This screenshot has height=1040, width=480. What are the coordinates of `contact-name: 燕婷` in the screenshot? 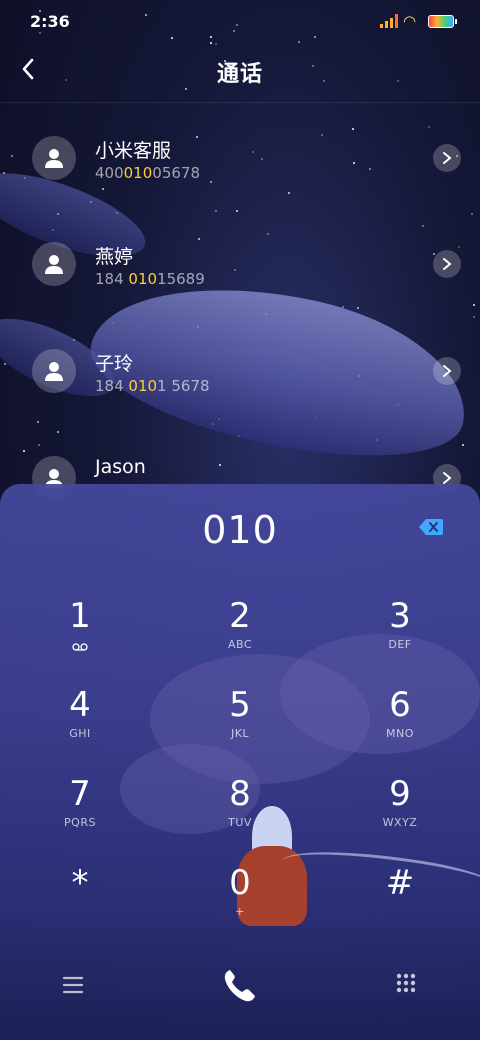 It's located at (114, 257).